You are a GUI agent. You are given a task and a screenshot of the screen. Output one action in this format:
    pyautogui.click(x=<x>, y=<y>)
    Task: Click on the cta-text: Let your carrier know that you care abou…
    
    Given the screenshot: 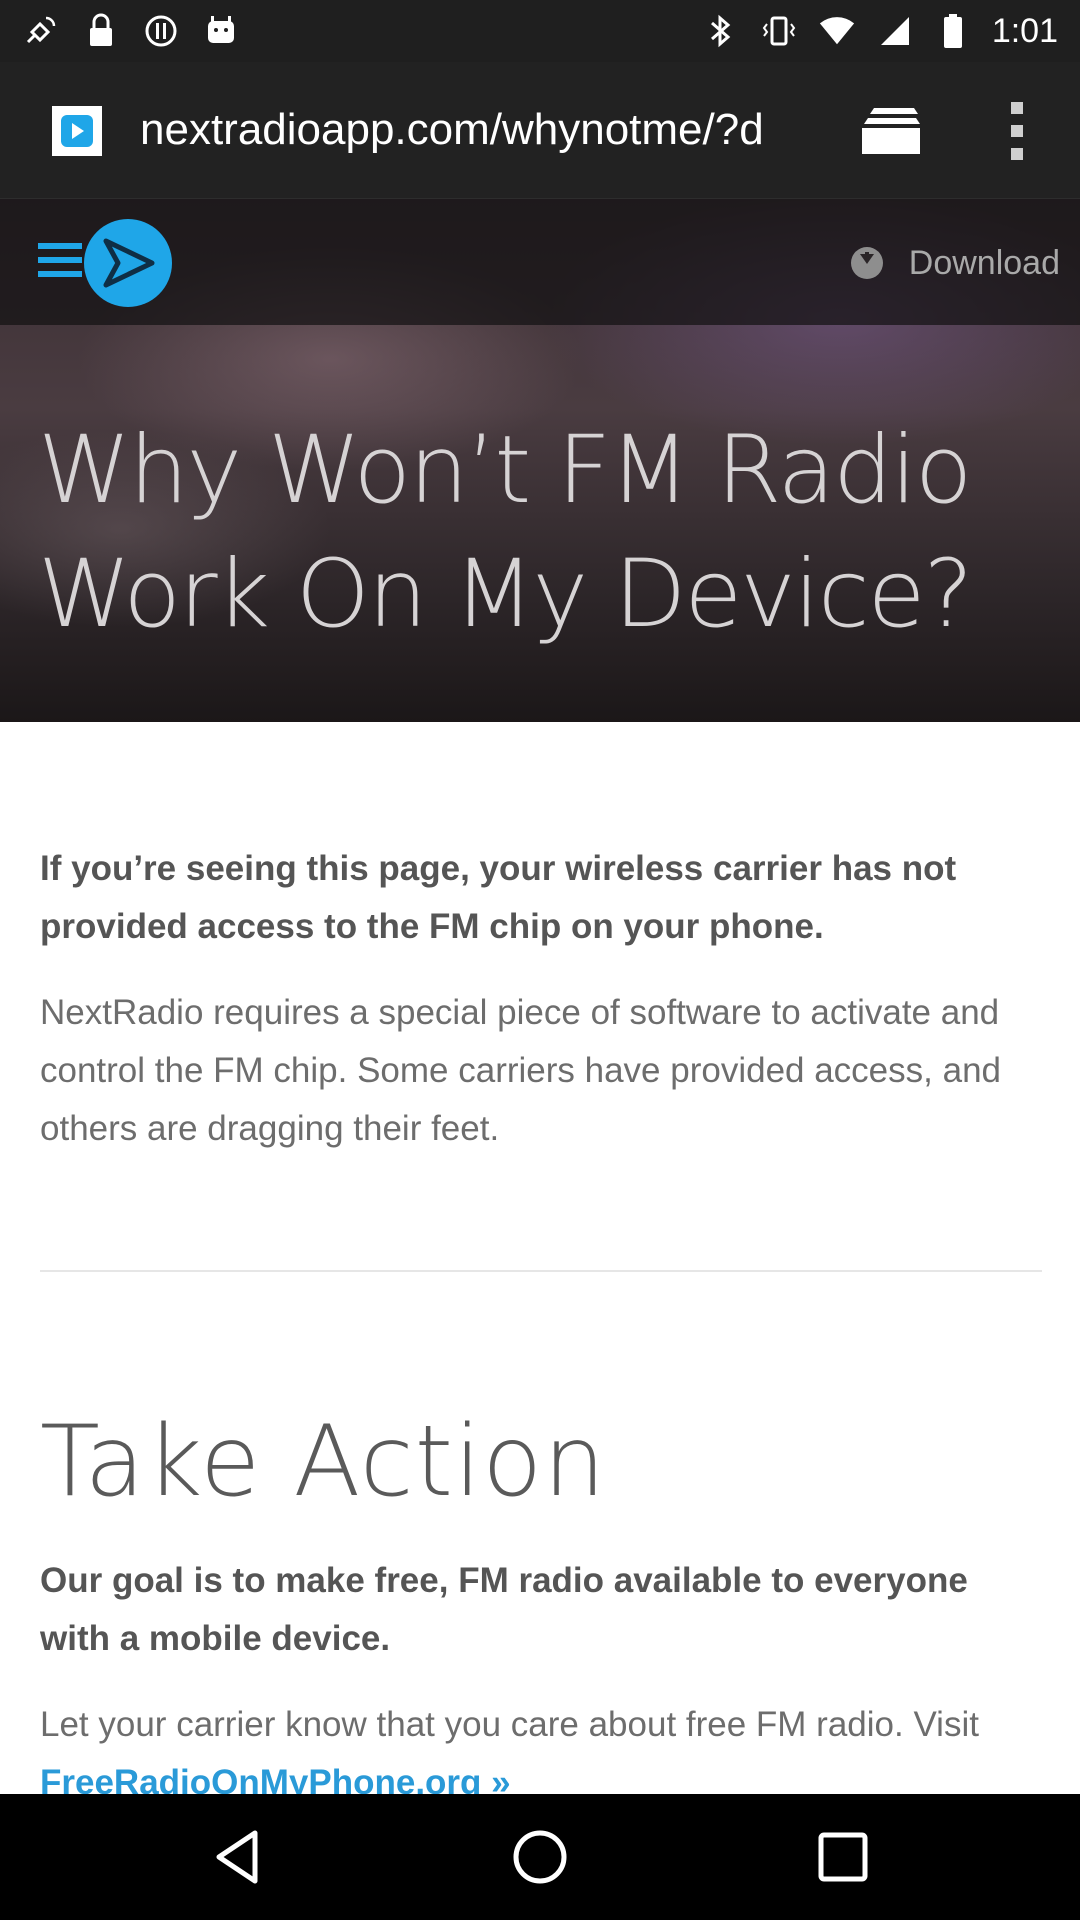 What is the action you would take?
    pyautogui.click(x=509, y=1724)
    